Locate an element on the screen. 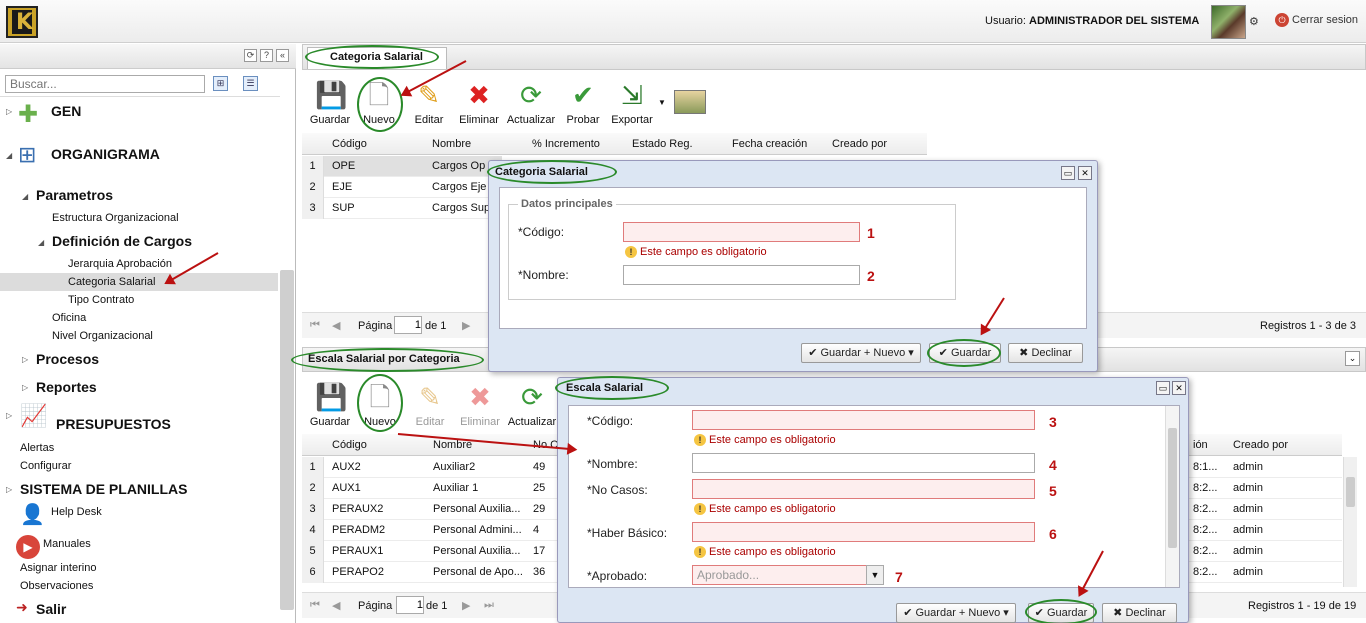  dialog-scrollbar is located at coordinates (1172, 496).